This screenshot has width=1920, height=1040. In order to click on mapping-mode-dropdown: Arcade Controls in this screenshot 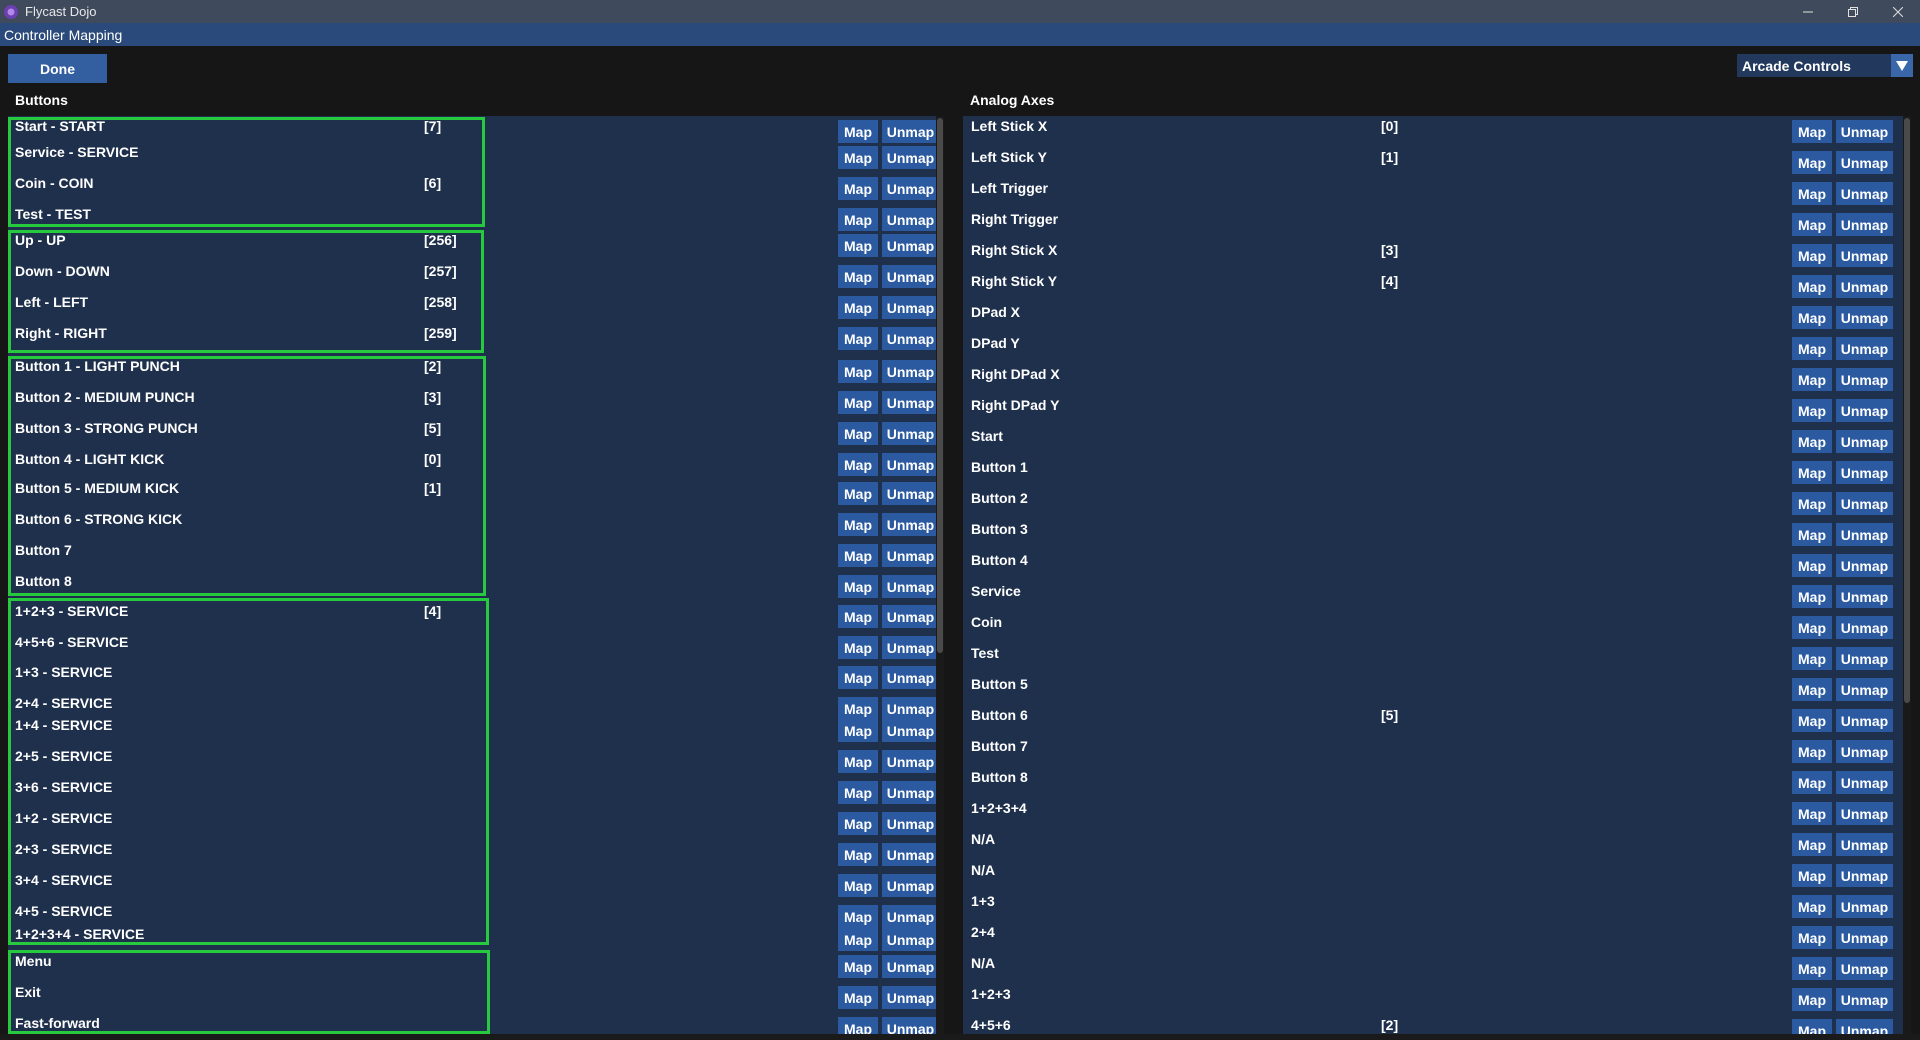, I will do `click(1825, 65)`.